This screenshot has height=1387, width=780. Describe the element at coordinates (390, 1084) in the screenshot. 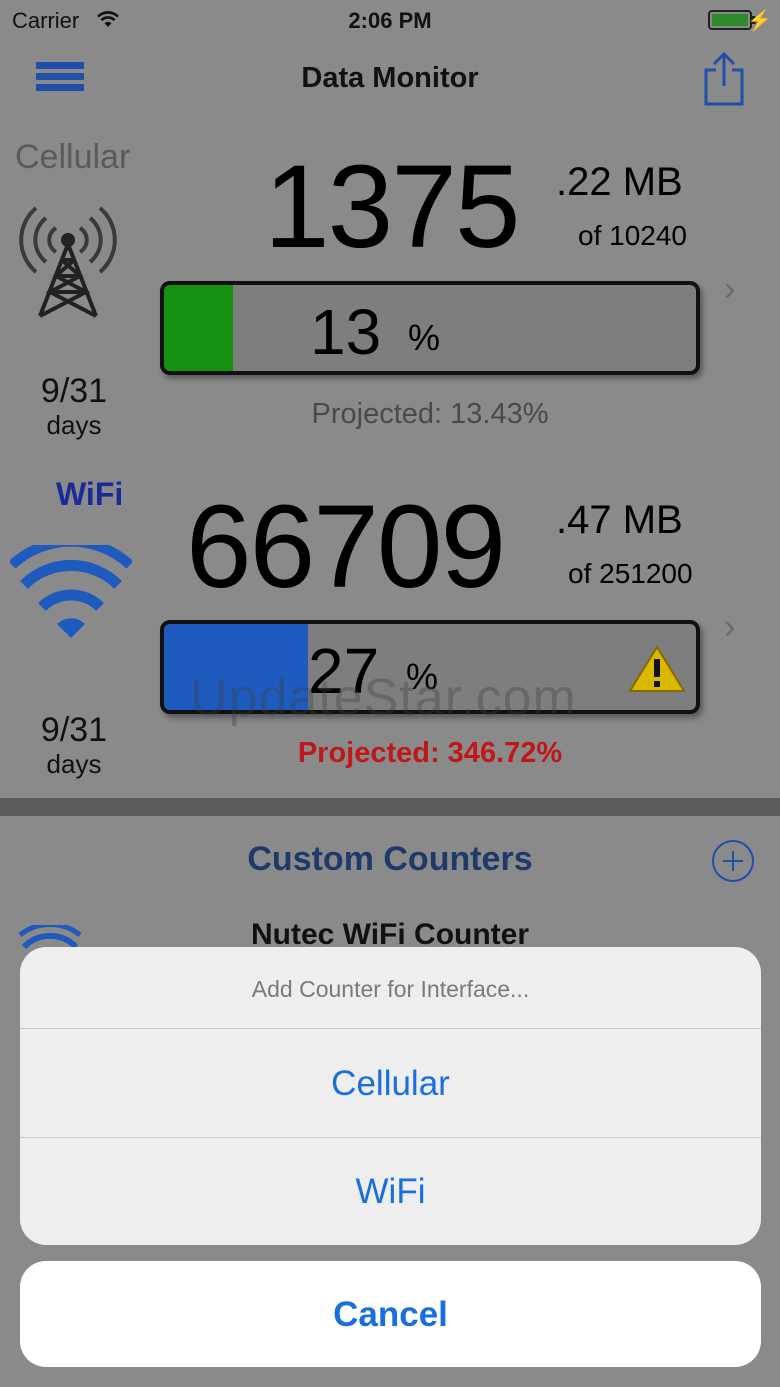

I see `option-cellular-button: Cellular` at that location.